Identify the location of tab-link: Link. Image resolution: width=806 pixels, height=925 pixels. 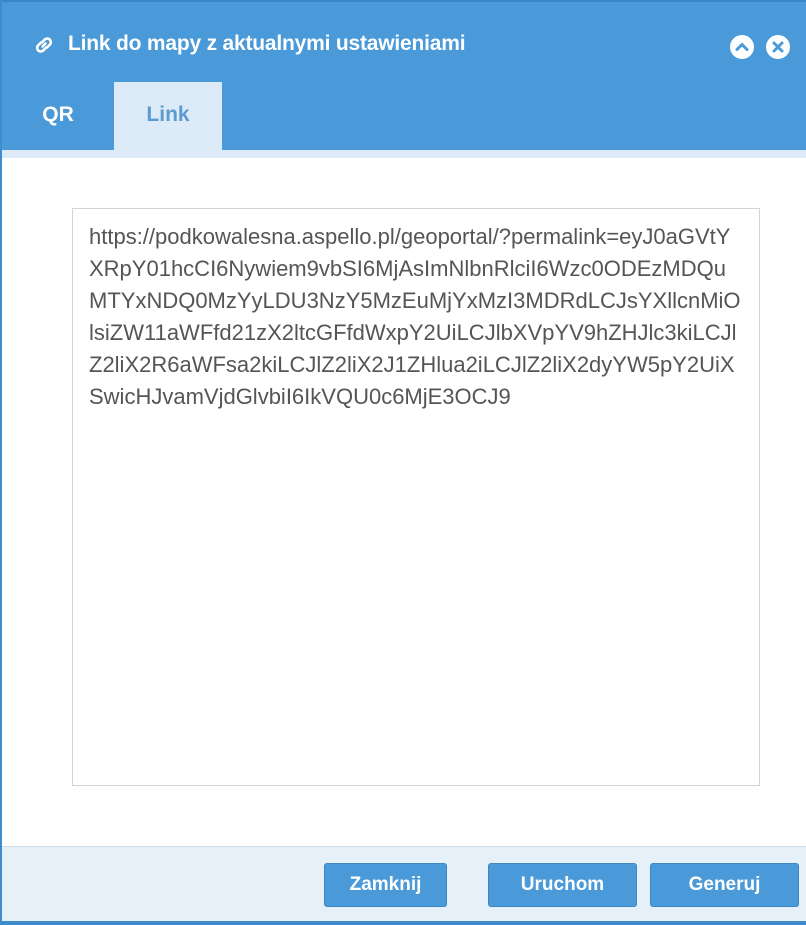
(168, 118).